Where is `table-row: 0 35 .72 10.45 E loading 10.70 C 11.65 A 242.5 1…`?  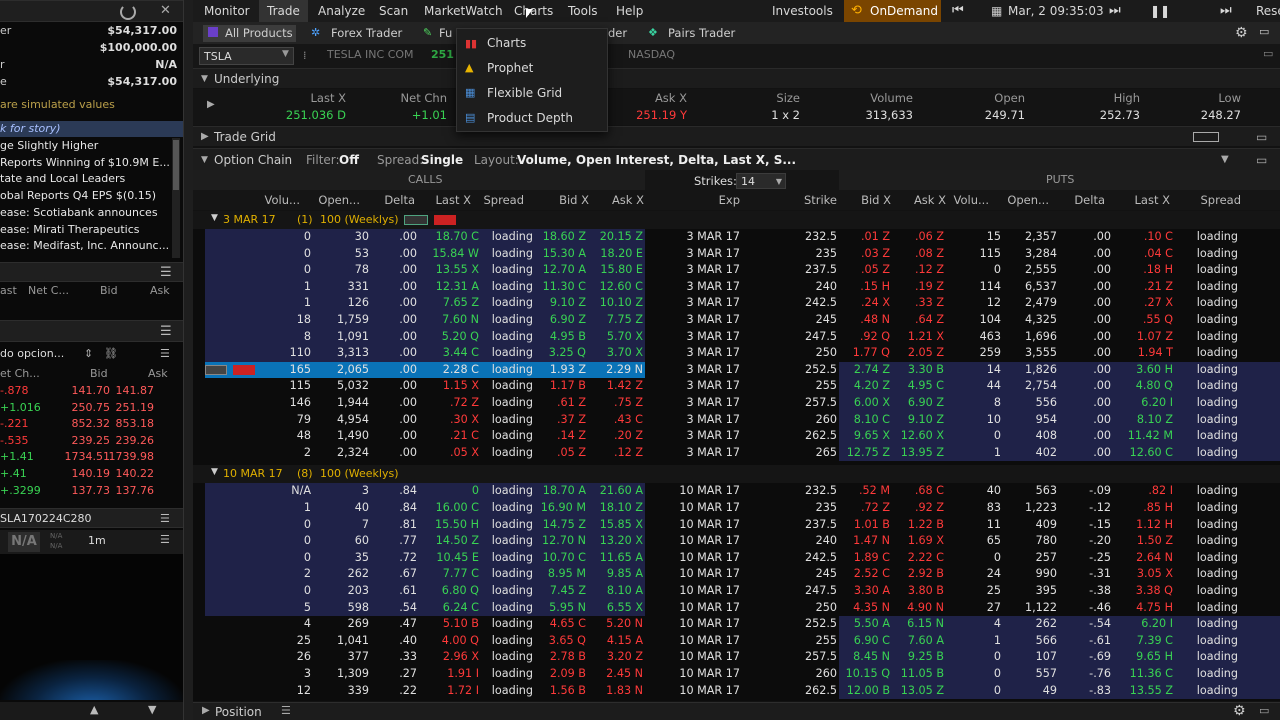
table-row: 0 35 .72 10.45 E loading 10.70 C 11.65 A 242.5 1… is located at coordinates (736, 558).